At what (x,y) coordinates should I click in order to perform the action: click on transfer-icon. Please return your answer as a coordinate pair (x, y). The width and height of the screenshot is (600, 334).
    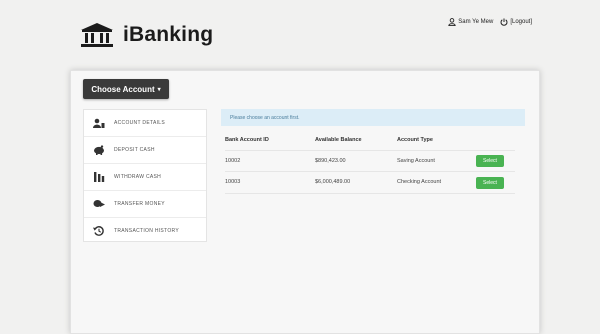
    Looking at the image, I should click on (99, 204).